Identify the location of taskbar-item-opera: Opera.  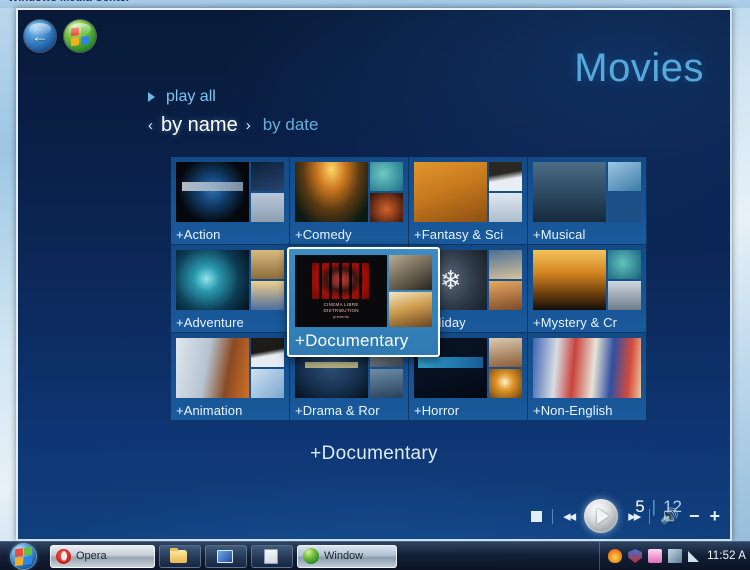
(102, 556).